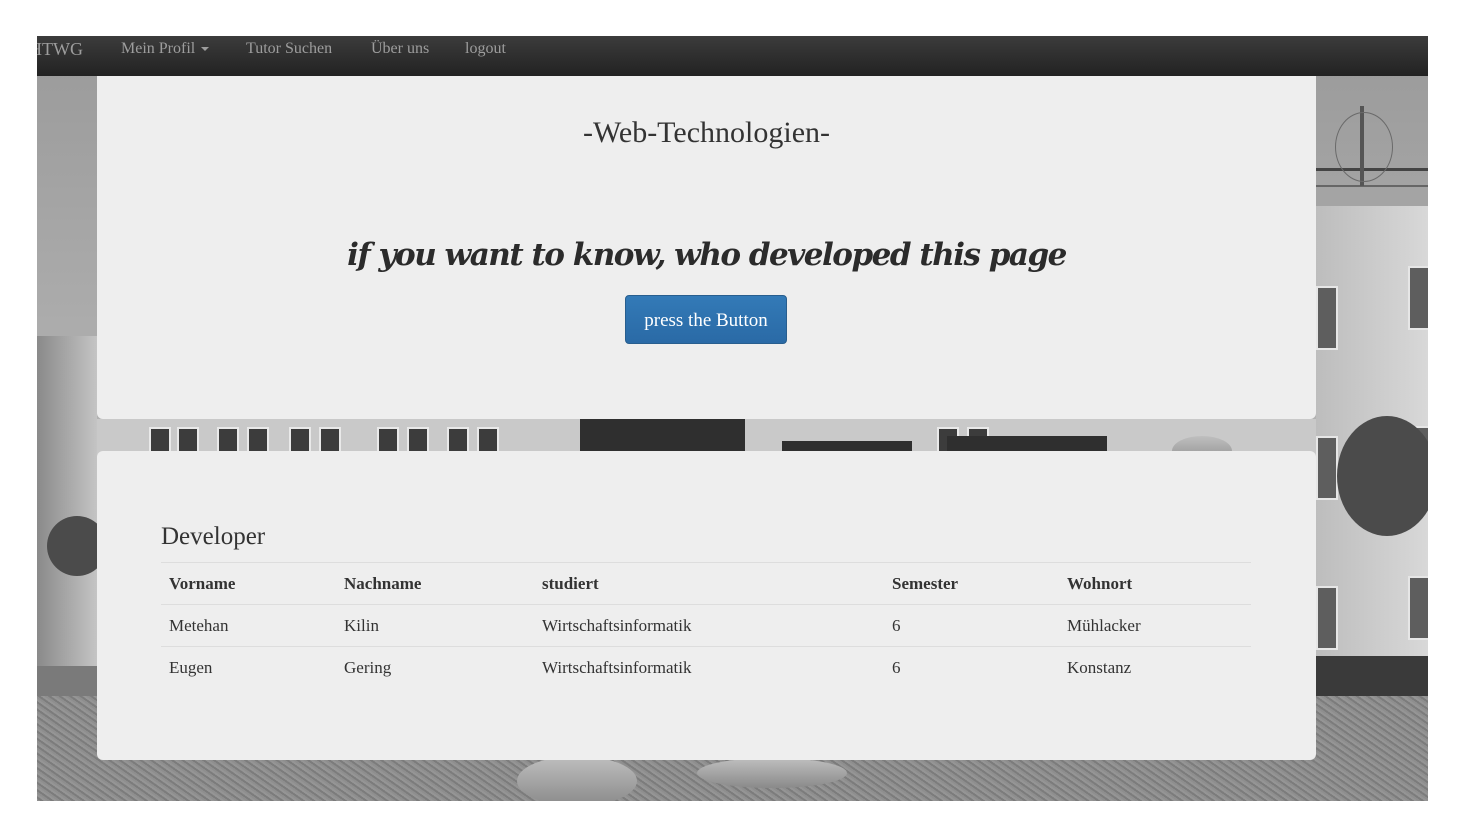  What do you see at coordinates (60, 56) in the screenshot?
I see `brand-logo: HTWG` at bounding box center [60, 56].